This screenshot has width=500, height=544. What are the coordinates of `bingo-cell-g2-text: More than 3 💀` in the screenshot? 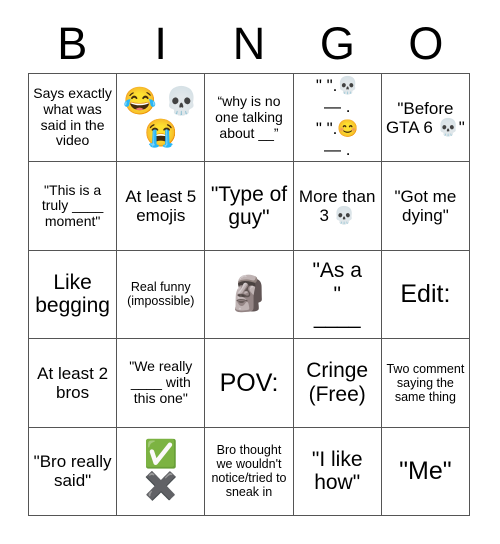 It's located at (339, 206).